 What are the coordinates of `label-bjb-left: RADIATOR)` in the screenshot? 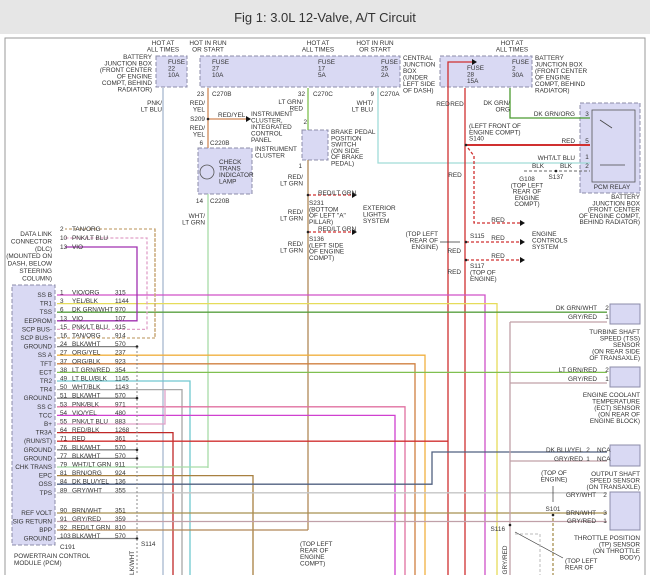 It's located at (134, 90).